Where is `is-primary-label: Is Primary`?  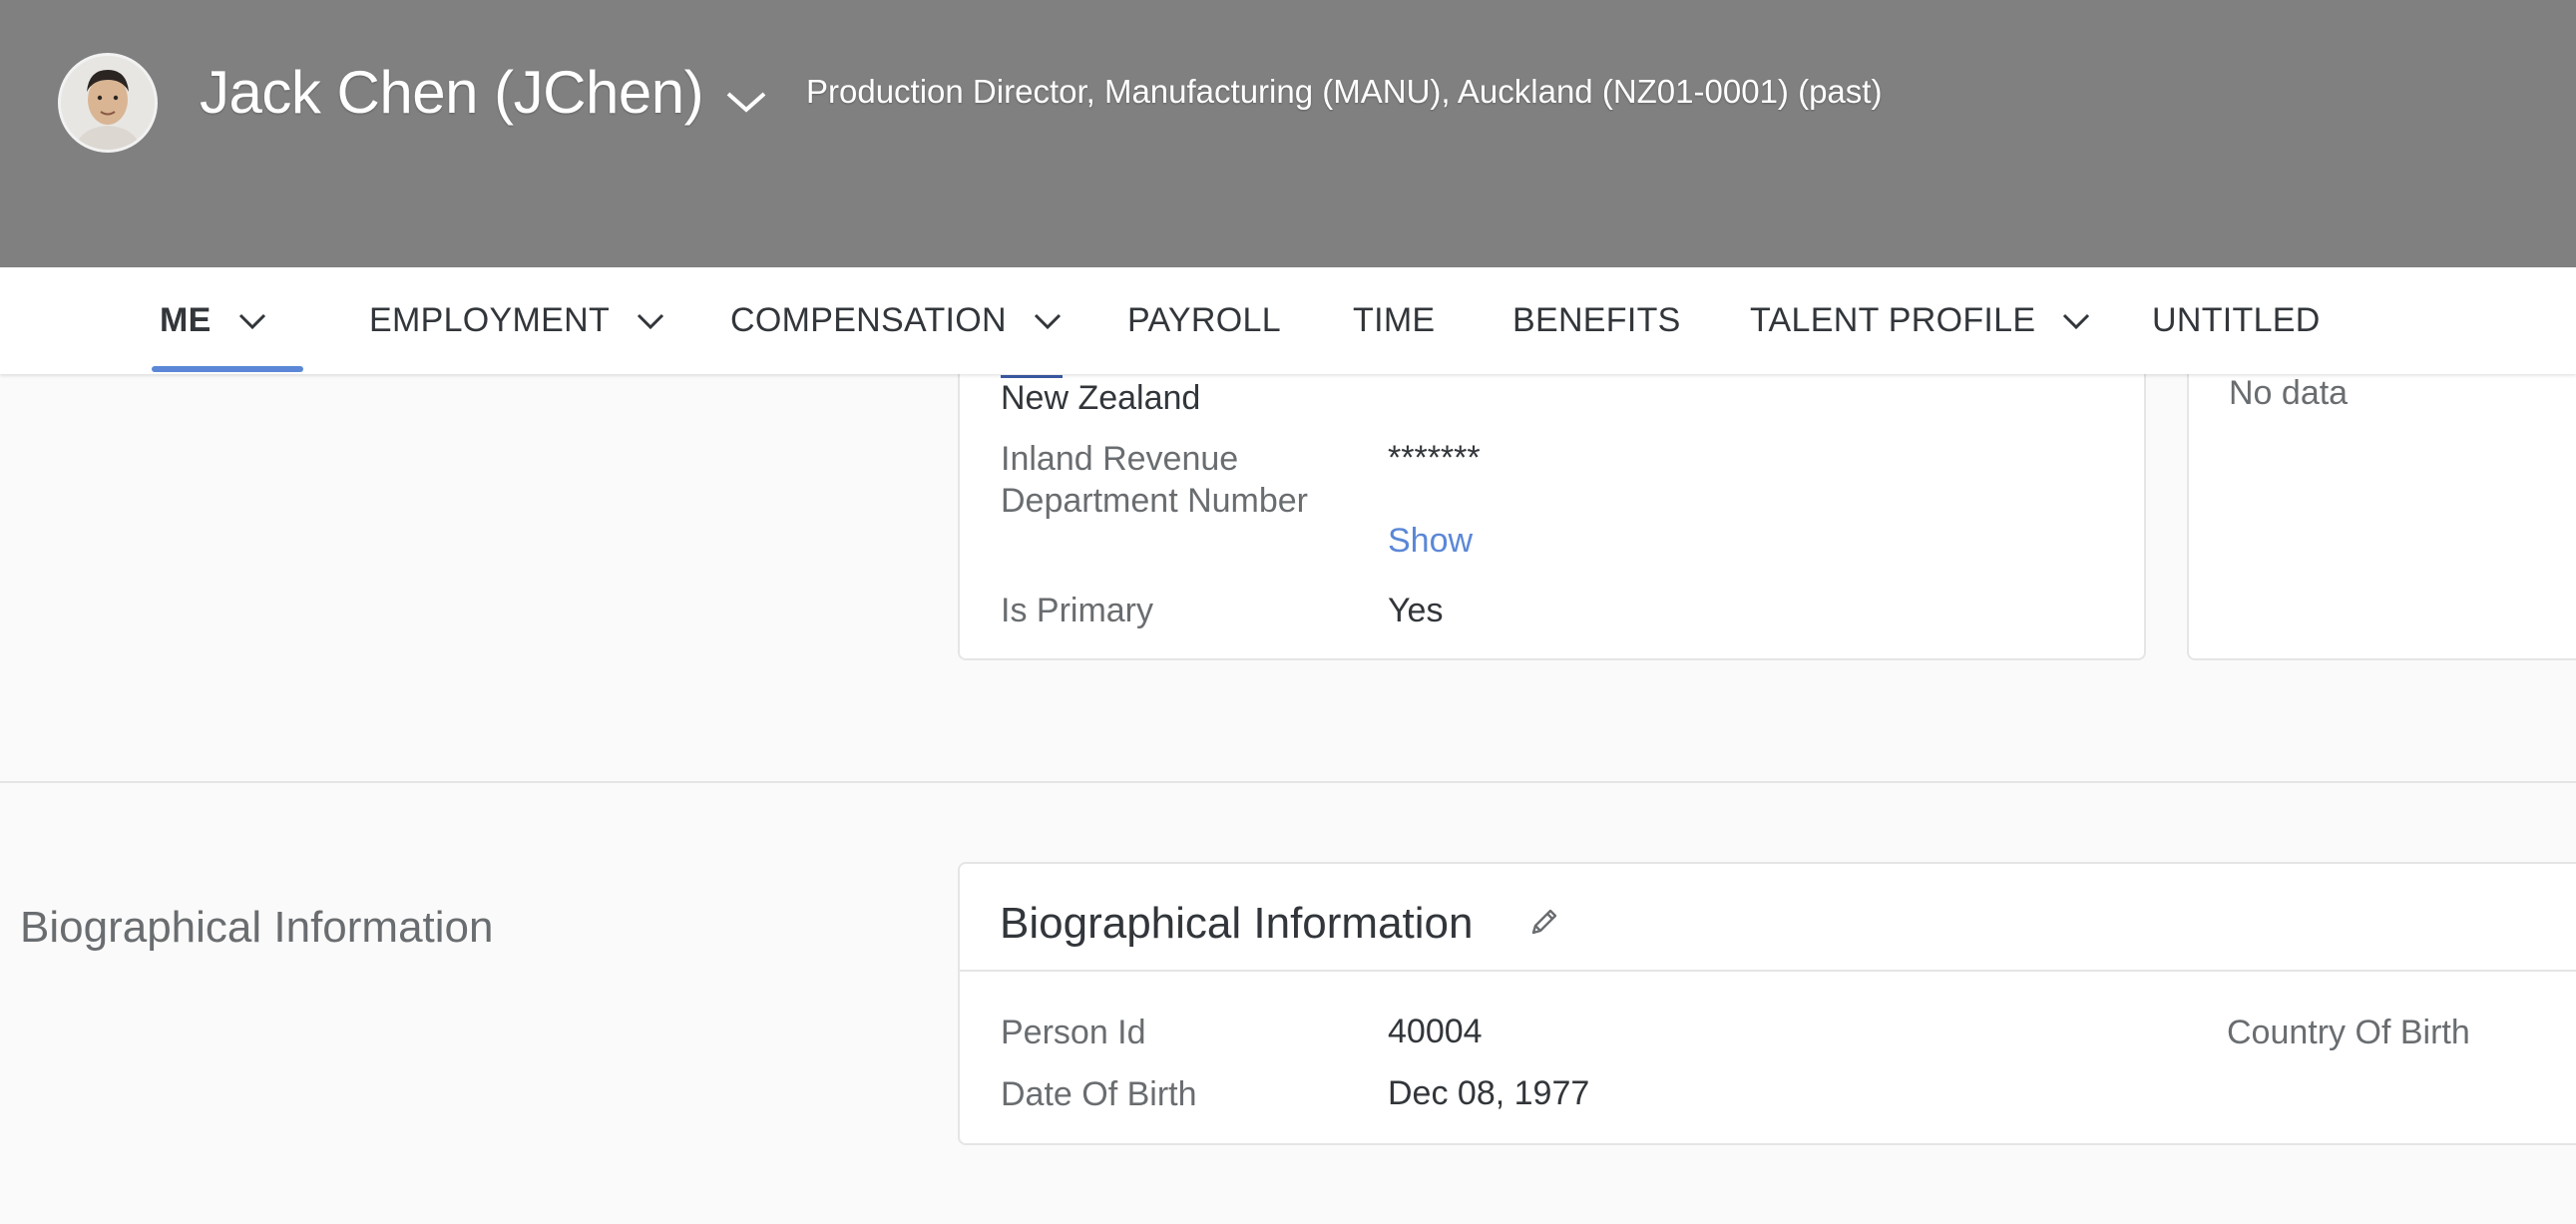 is-primary-label: Is Primary is located at coordinates (1077, 610).